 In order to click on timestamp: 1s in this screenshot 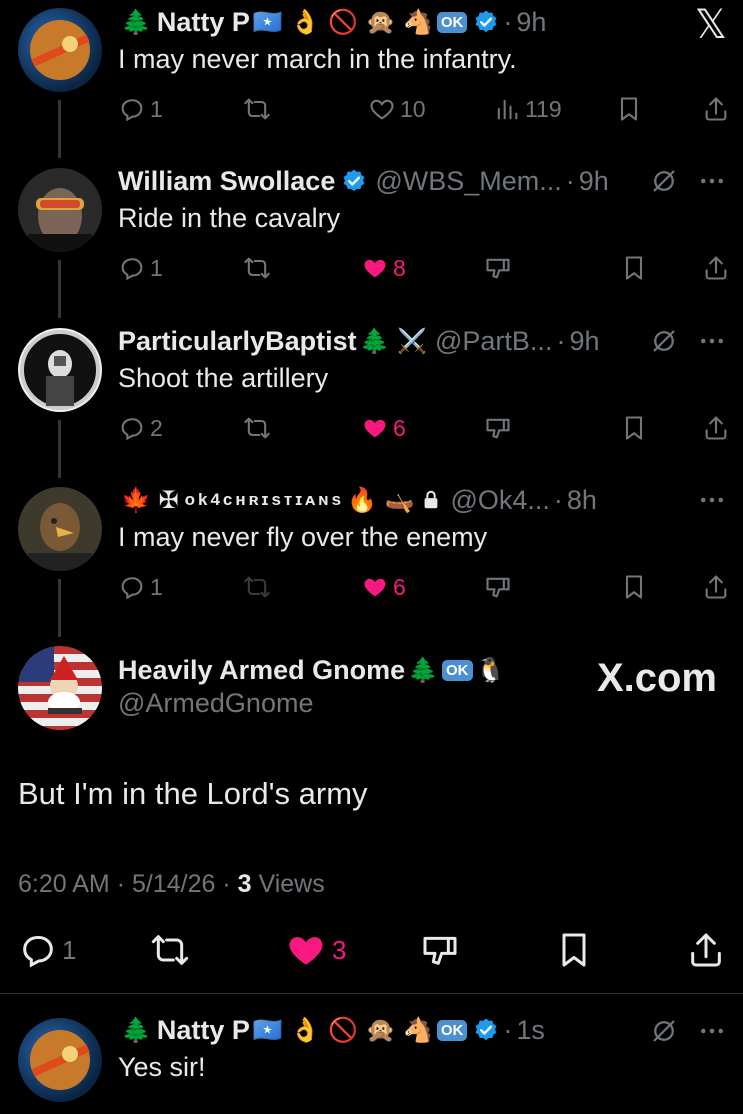, I will do `click(530, 1030)`.